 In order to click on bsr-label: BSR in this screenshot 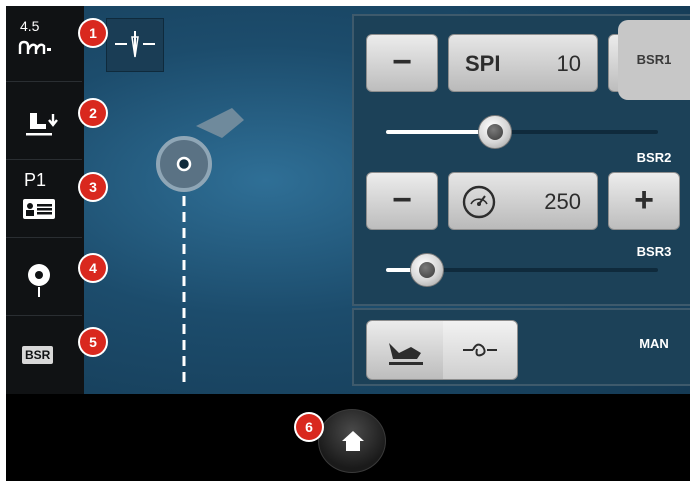, I will do `click(38, 355)`.